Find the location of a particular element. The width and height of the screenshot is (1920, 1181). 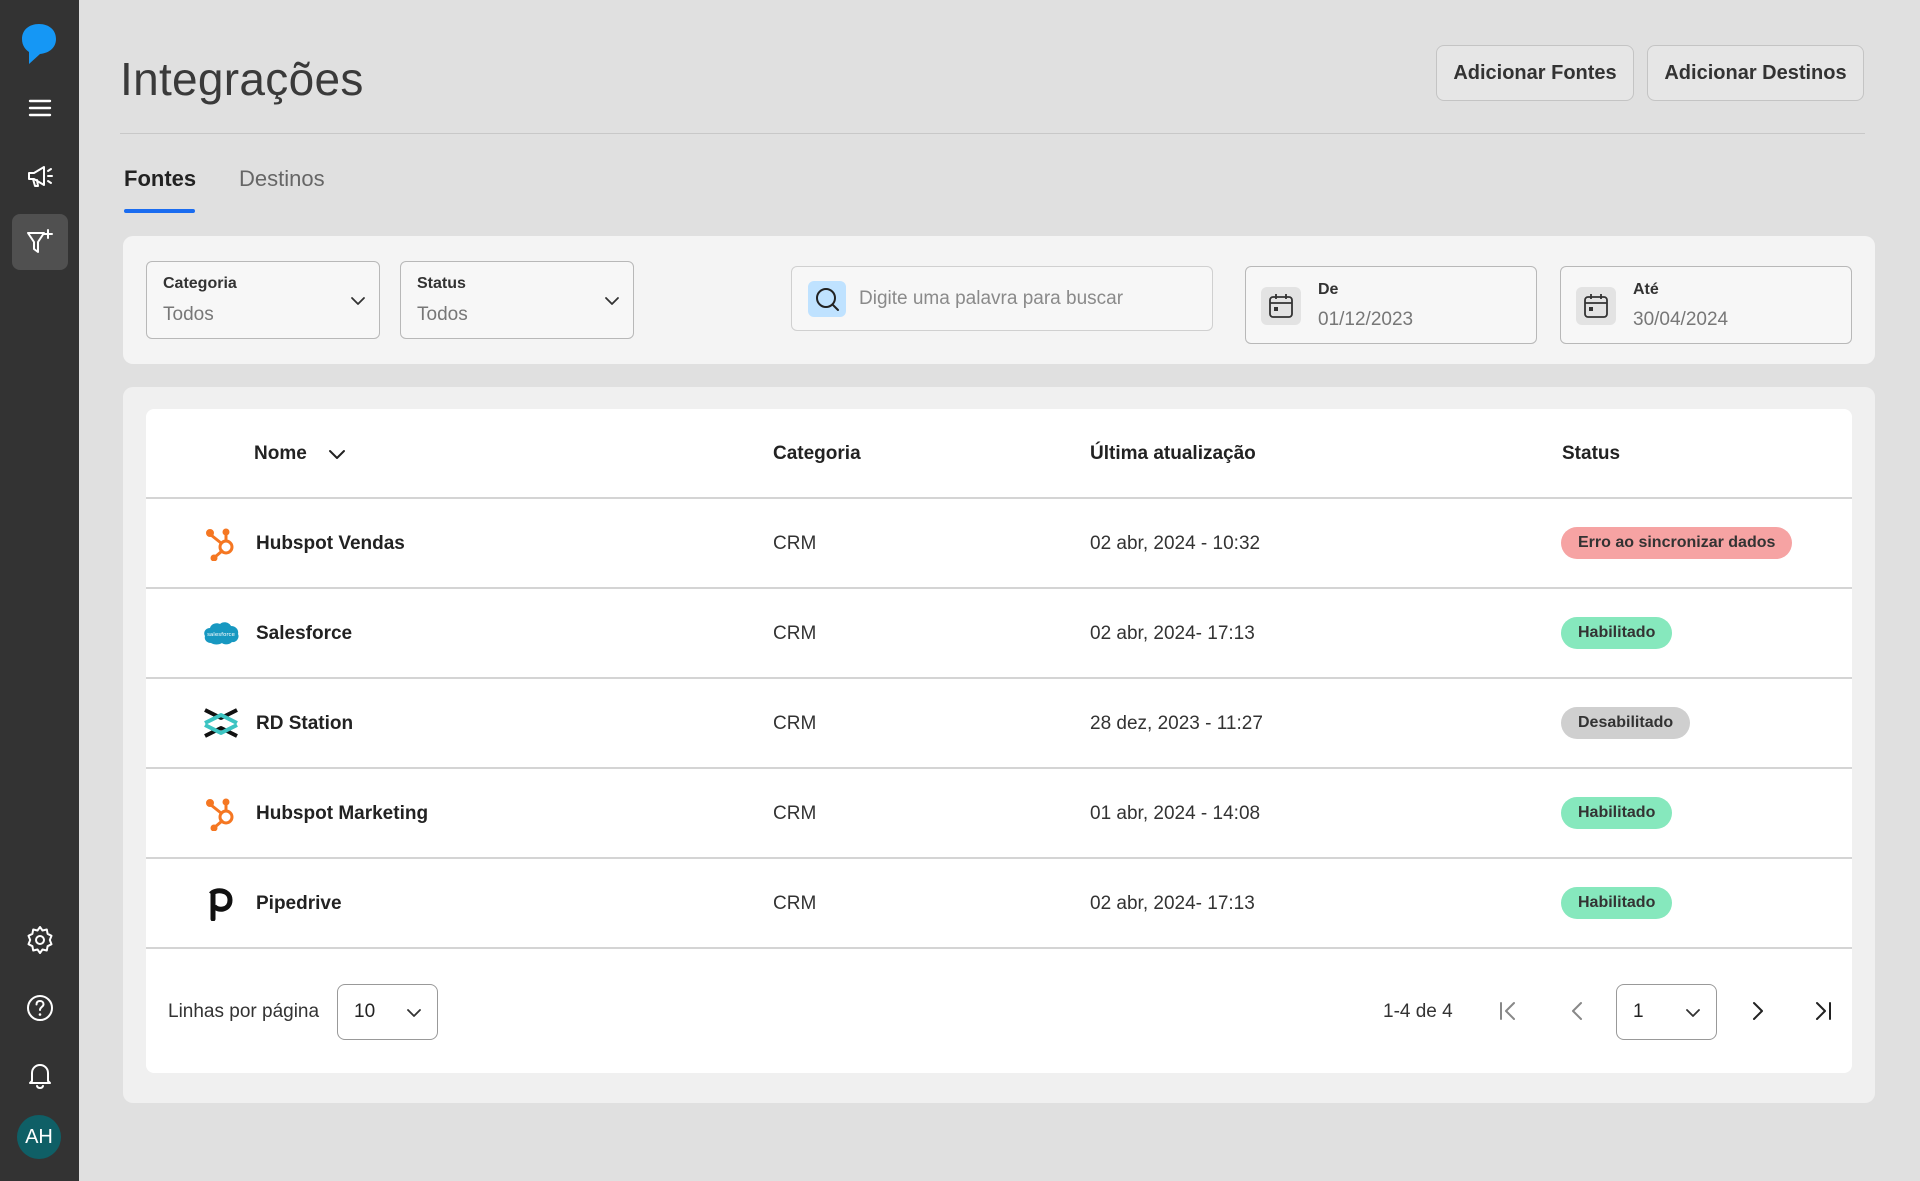

rows-per-page-value: 10 is located at coordinates (365, 1011).